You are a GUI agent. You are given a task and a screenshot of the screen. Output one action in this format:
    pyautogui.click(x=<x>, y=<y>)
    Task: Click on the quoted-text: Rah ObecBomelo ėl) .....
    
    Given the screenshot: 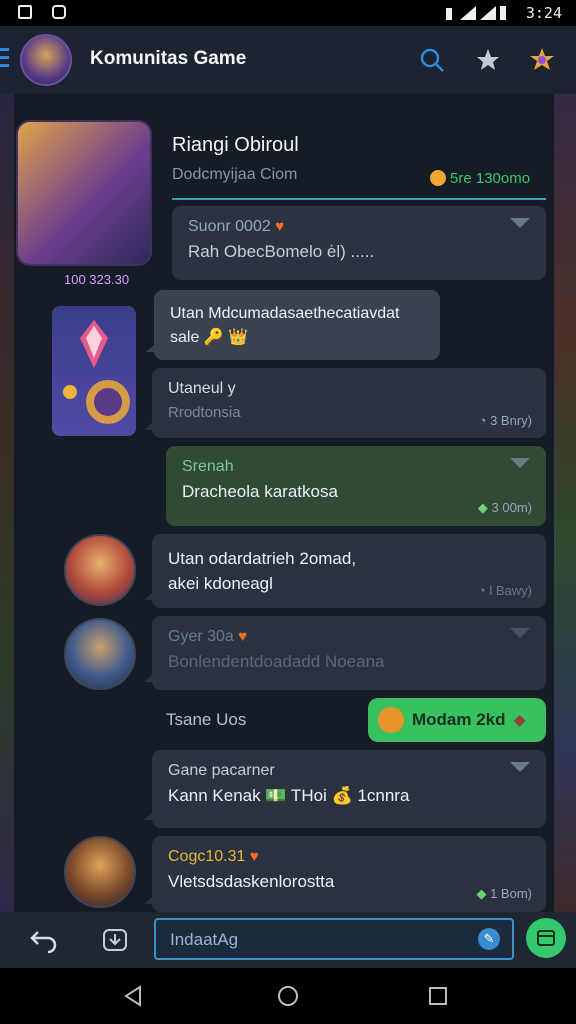 What is the action you would take?
    pyautogui.click(x=281, y=251)
    